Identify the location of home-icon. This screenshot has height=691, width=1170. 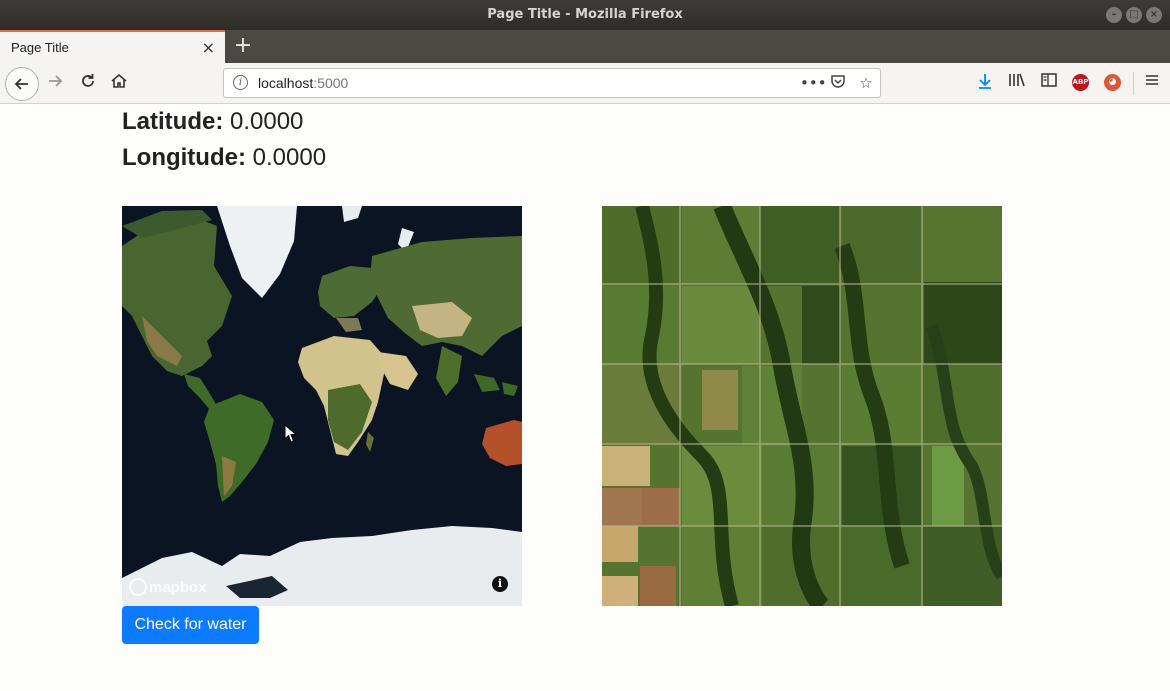
(119, 80).